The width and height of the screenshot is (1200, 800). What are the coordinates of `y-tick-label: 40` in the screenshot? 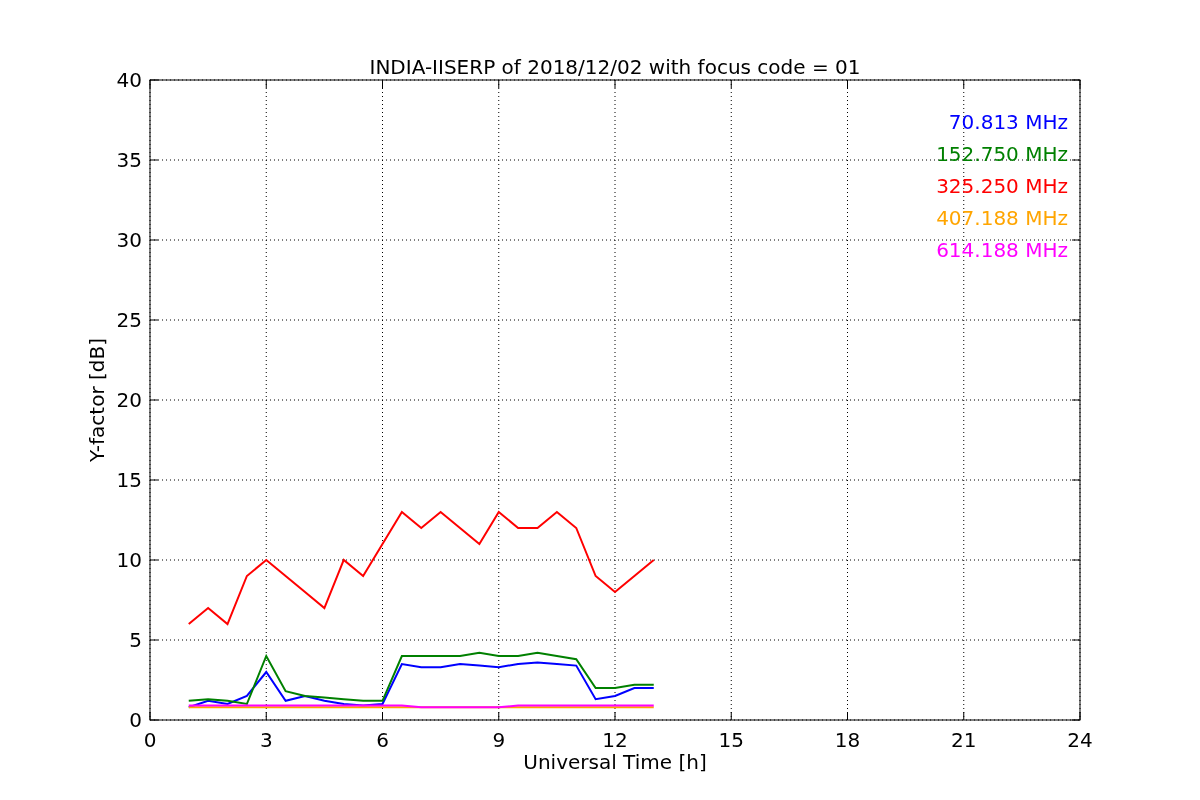 It's located at (129, 80).